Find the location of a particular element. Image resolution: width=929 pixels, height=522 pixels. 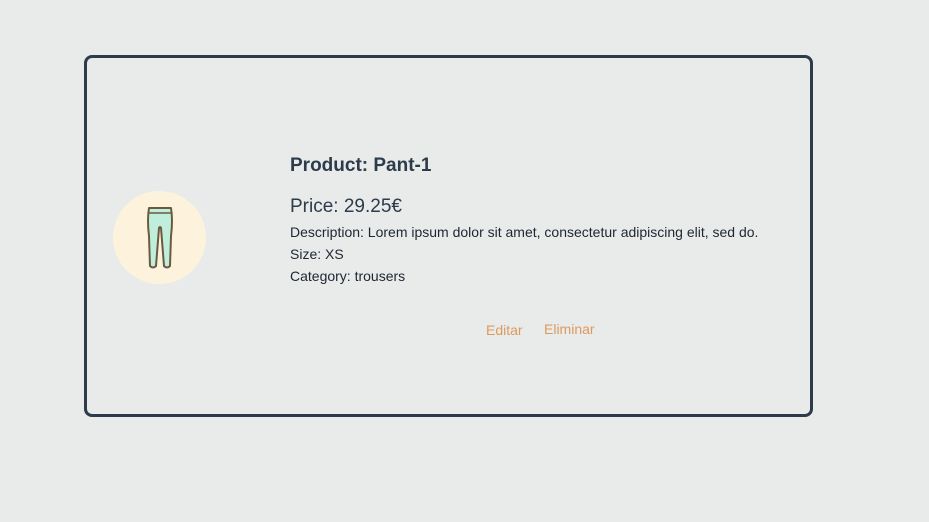

delete-button: Eliminar is located at coordinates (569, 329).